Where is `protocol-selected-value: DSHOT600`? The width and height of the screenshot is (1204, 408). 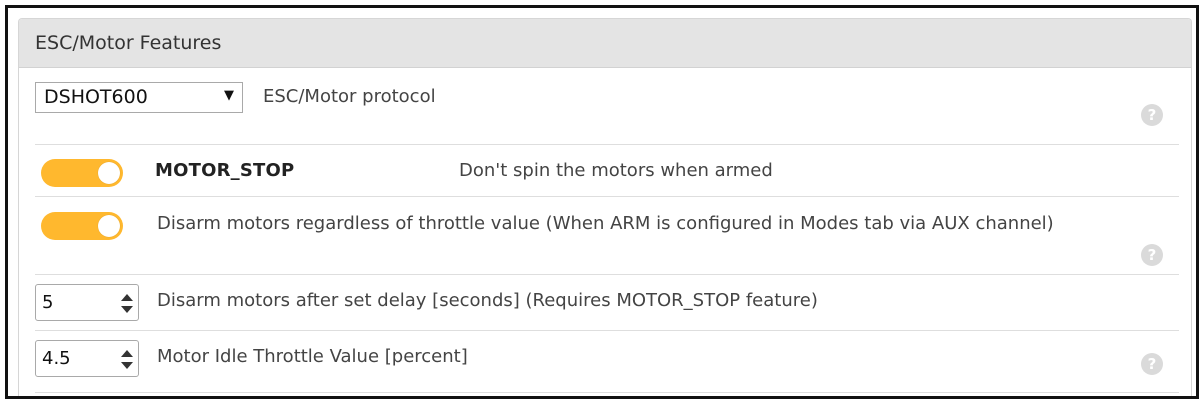
protocol-selected-value: DSHOT600 is located at coordinates (96, 97).